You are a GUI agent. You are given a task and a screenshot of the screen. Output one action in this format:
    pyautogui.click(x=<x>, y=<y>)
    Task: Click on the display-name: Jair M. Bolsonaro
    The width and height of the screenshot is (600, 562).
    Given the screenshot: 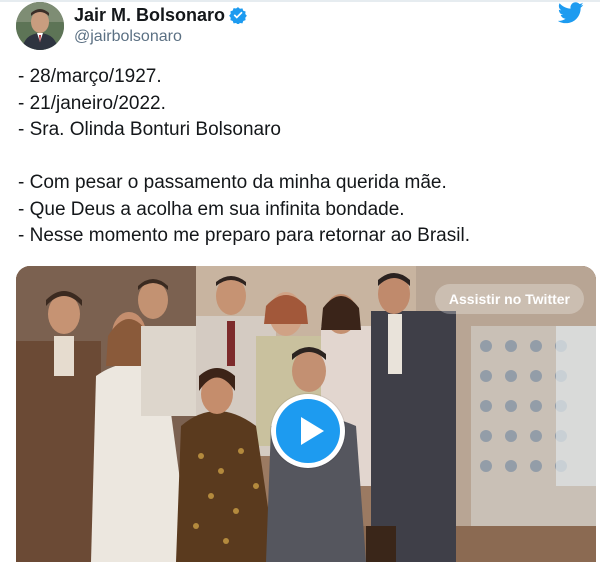 What is the action you would take?
    pyautogui.click(x=149, y=15)
    